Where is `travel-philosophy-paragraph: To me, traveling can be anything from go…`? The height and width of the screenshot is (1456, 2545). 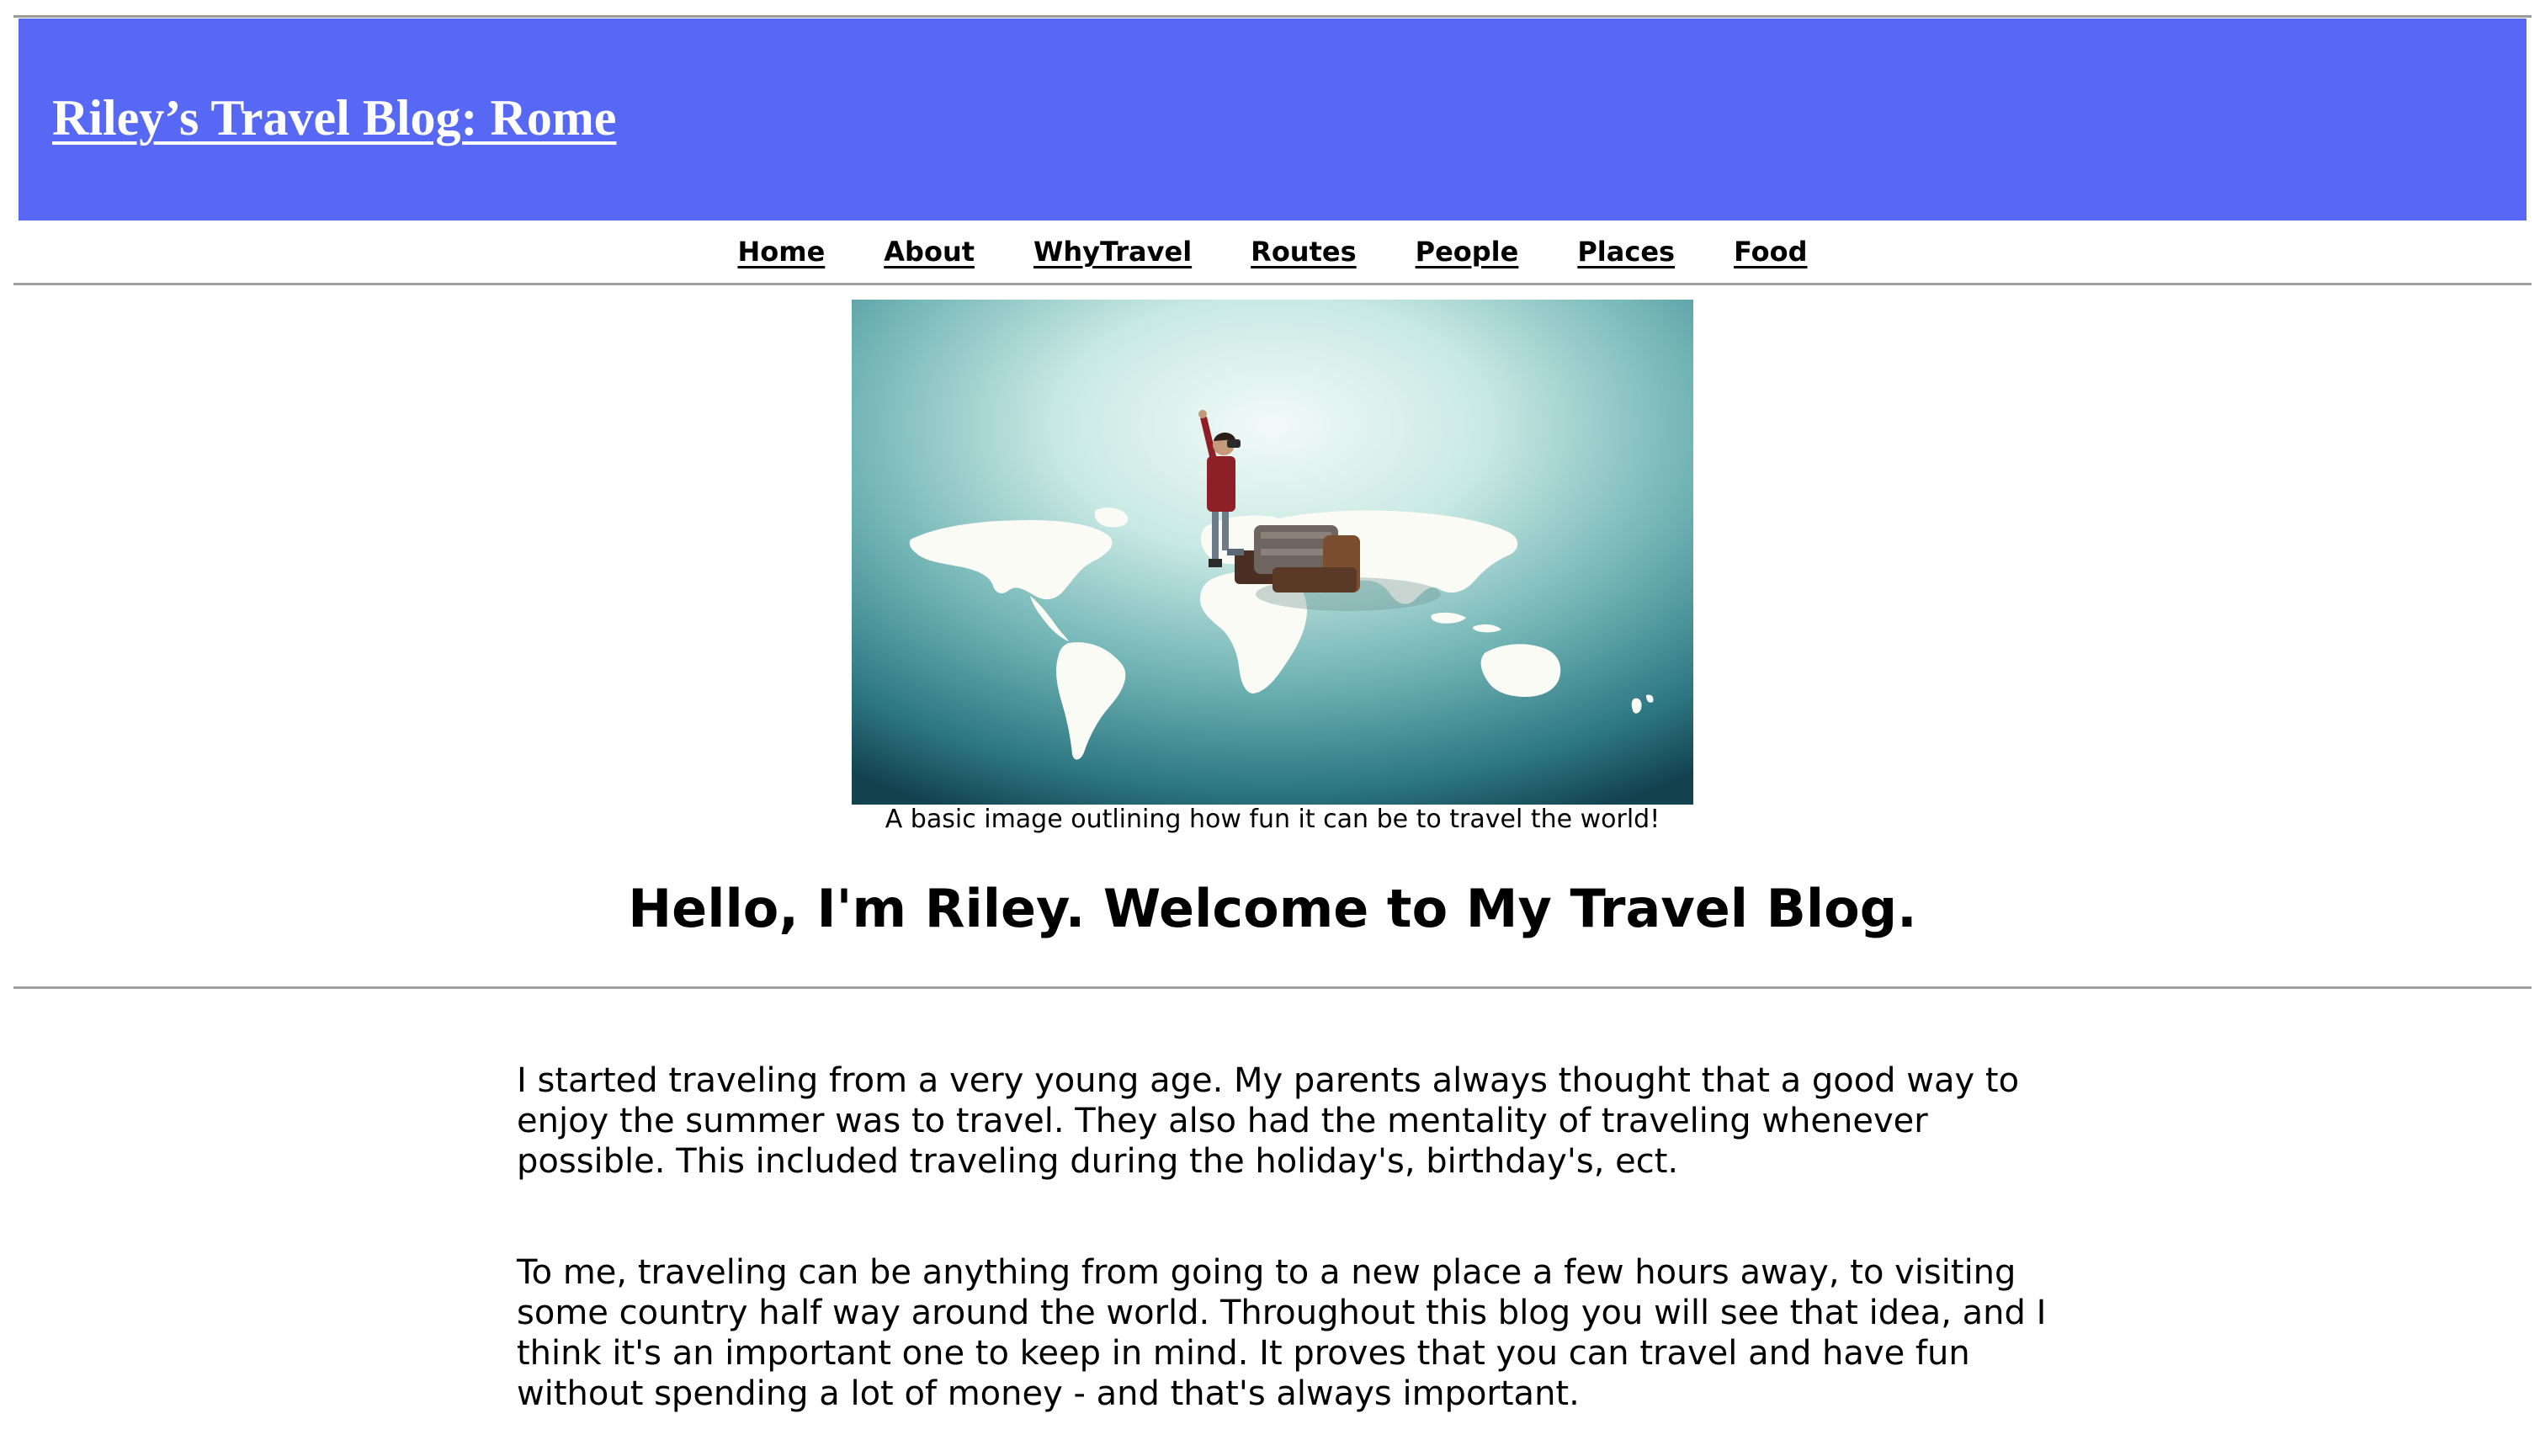 travel-philosophy-paragraph: To me, traveling can be anything from go… is located at coordinates (1282, 1333).